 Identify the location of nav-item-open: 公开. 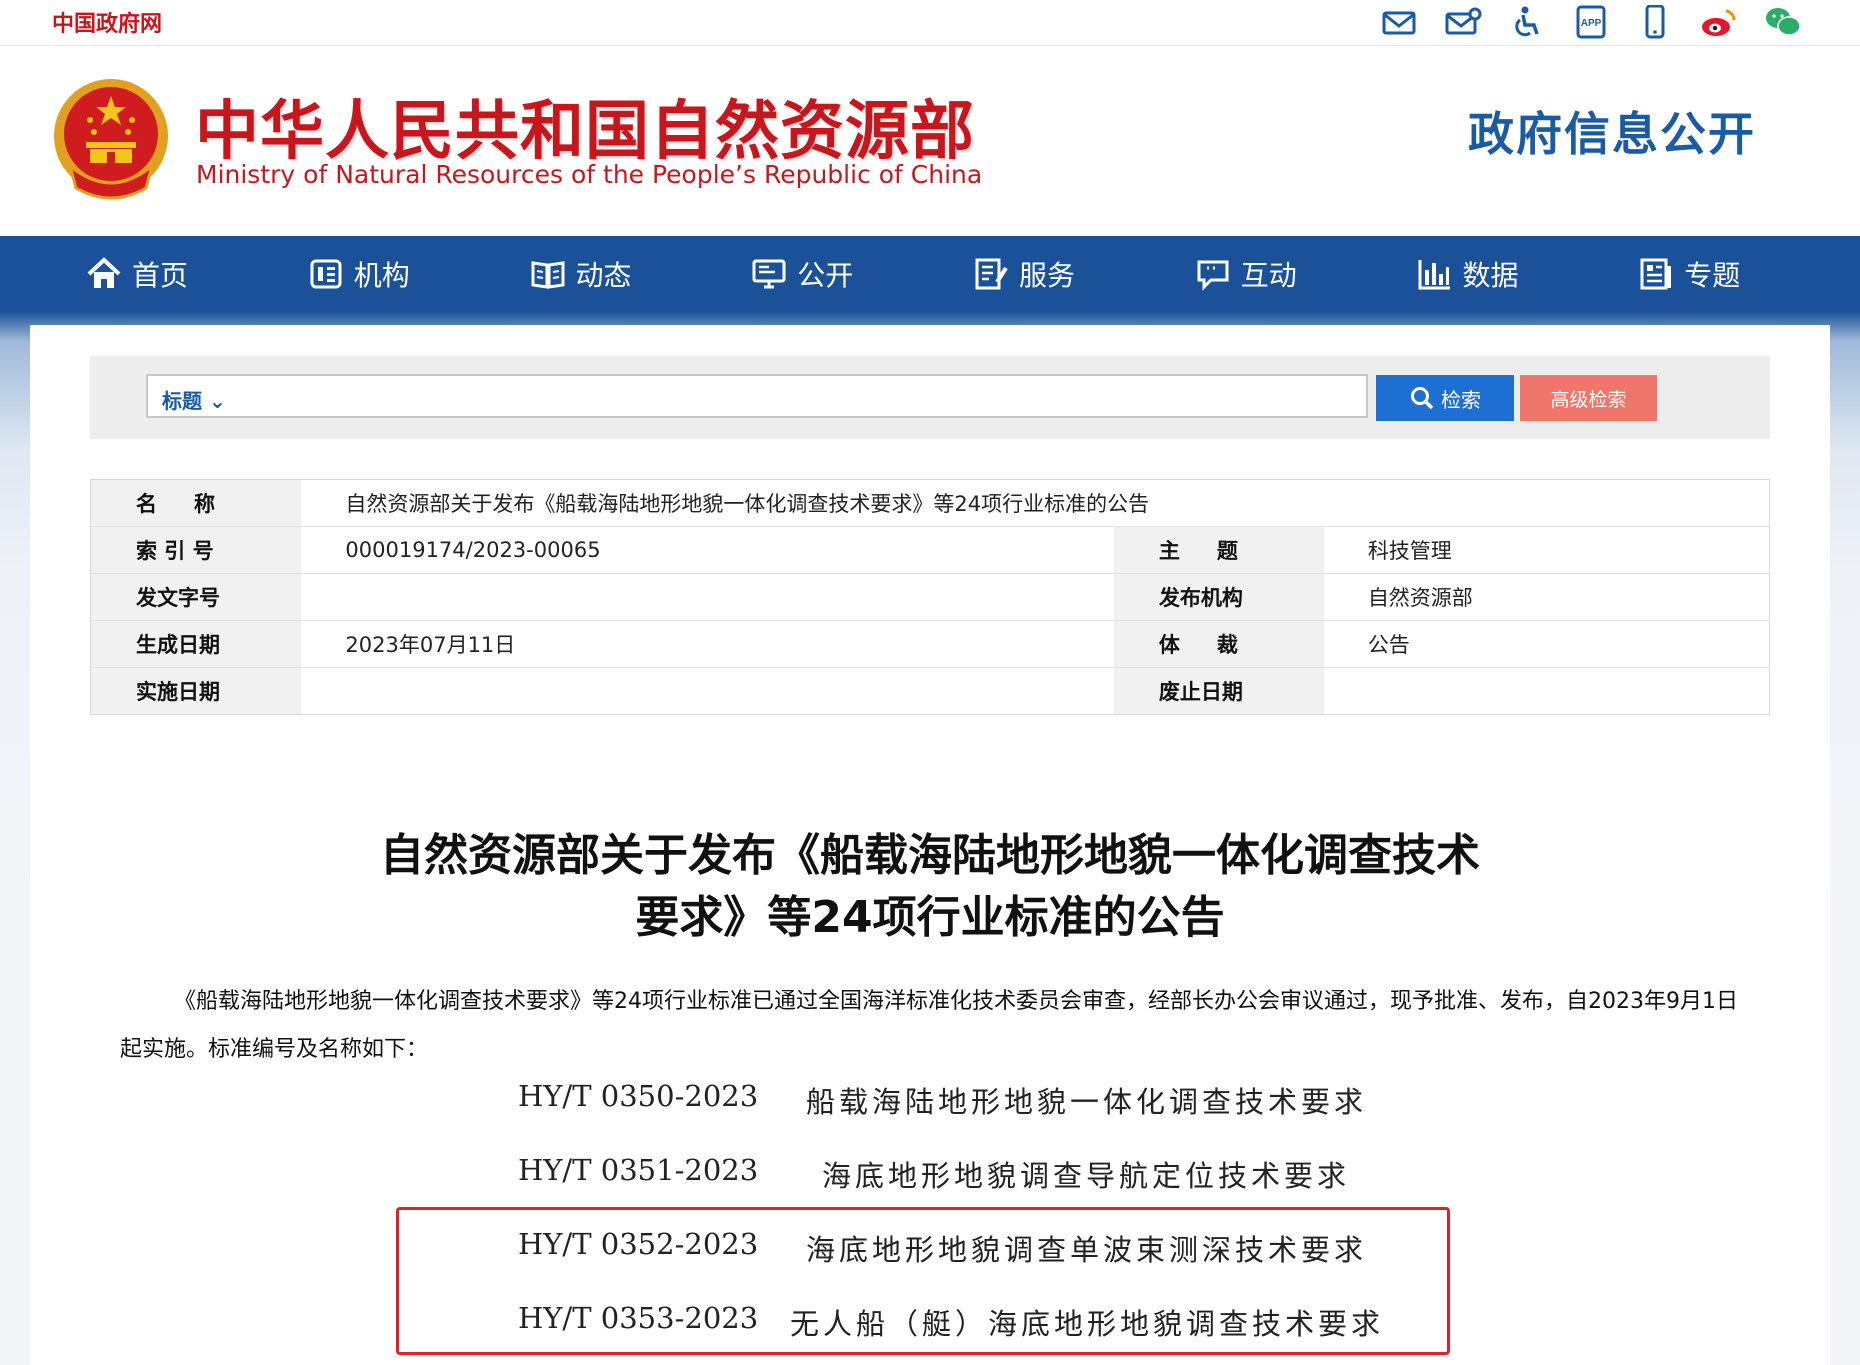
(862, 273).